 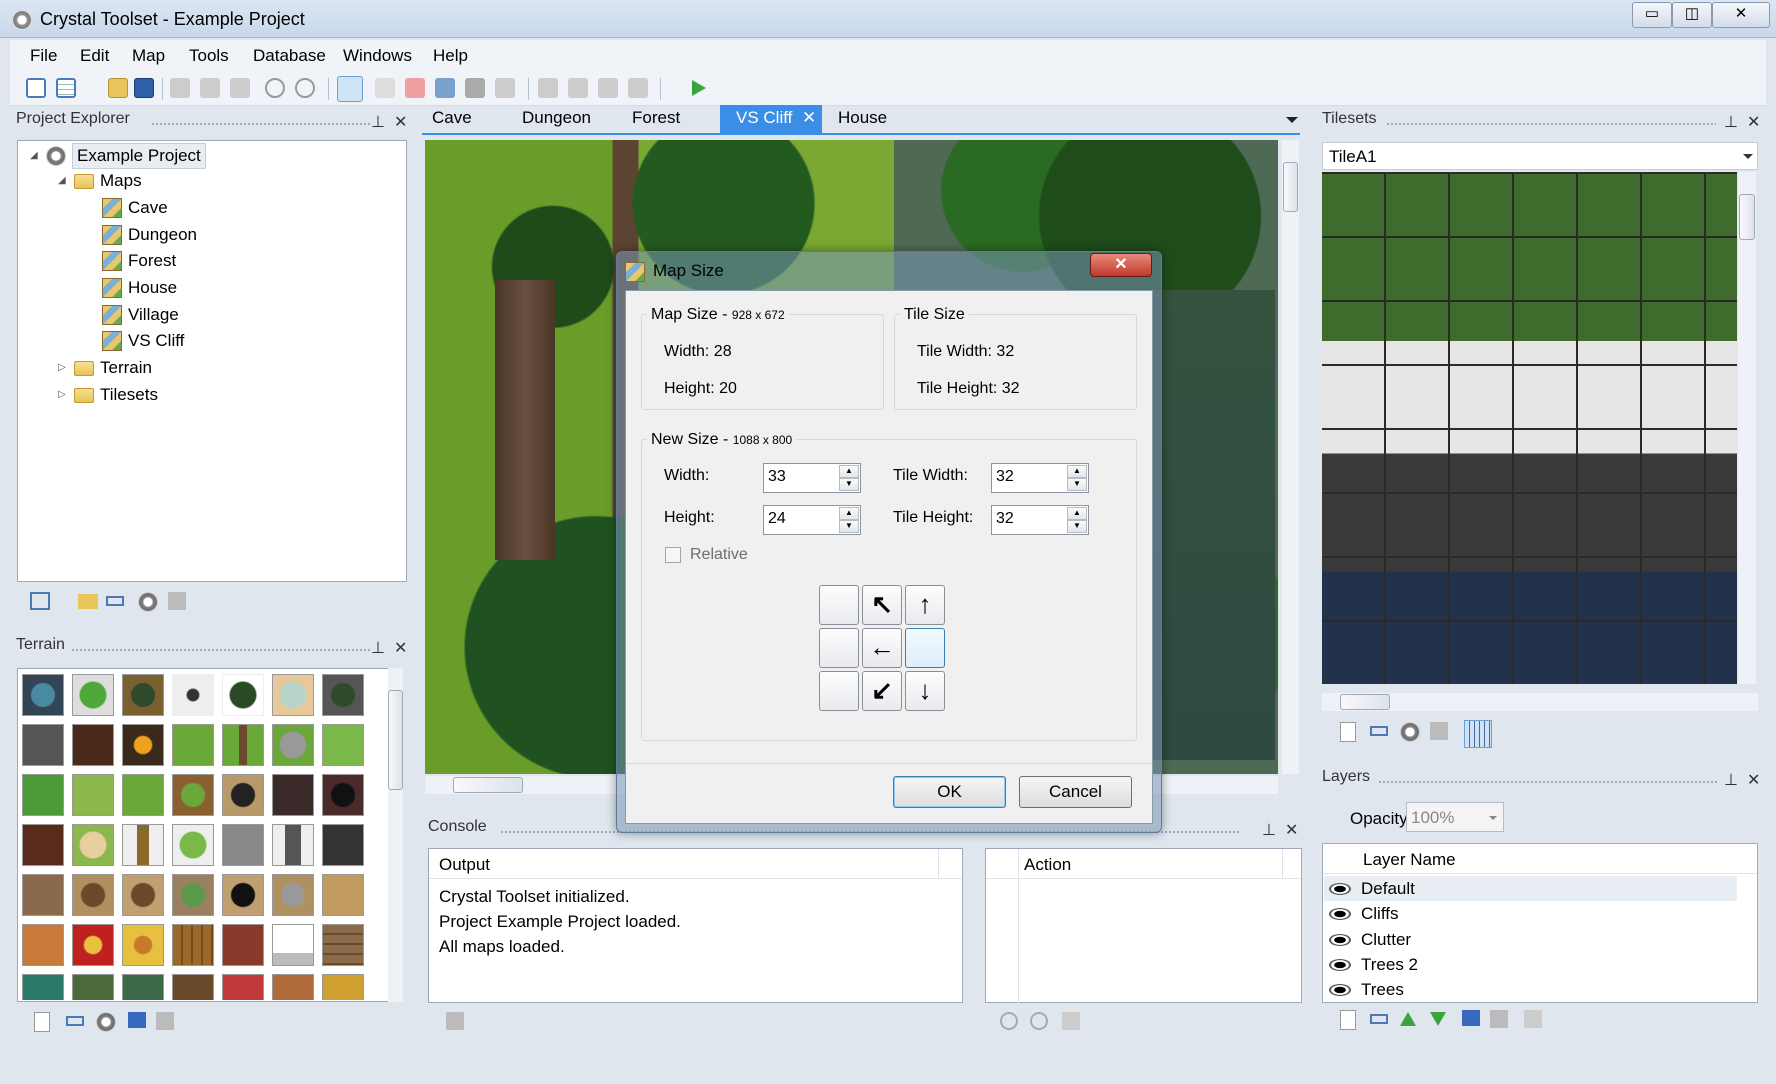 I want to click on cut-icon, so click(x=180, y=88).